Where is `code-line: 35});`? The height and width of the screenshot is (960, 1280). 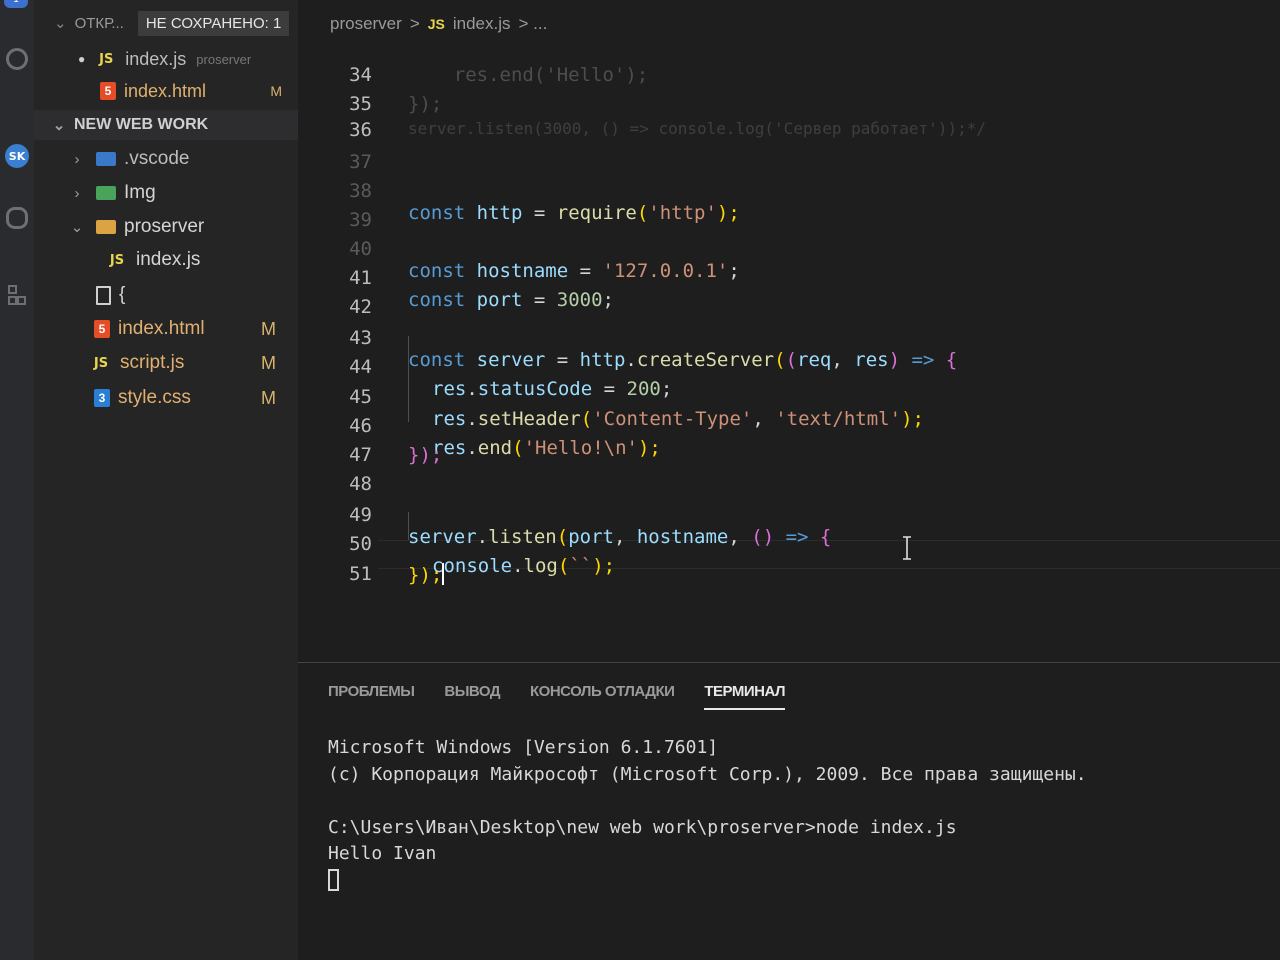
code-line: 35}); is located at coordinates (396, 104).